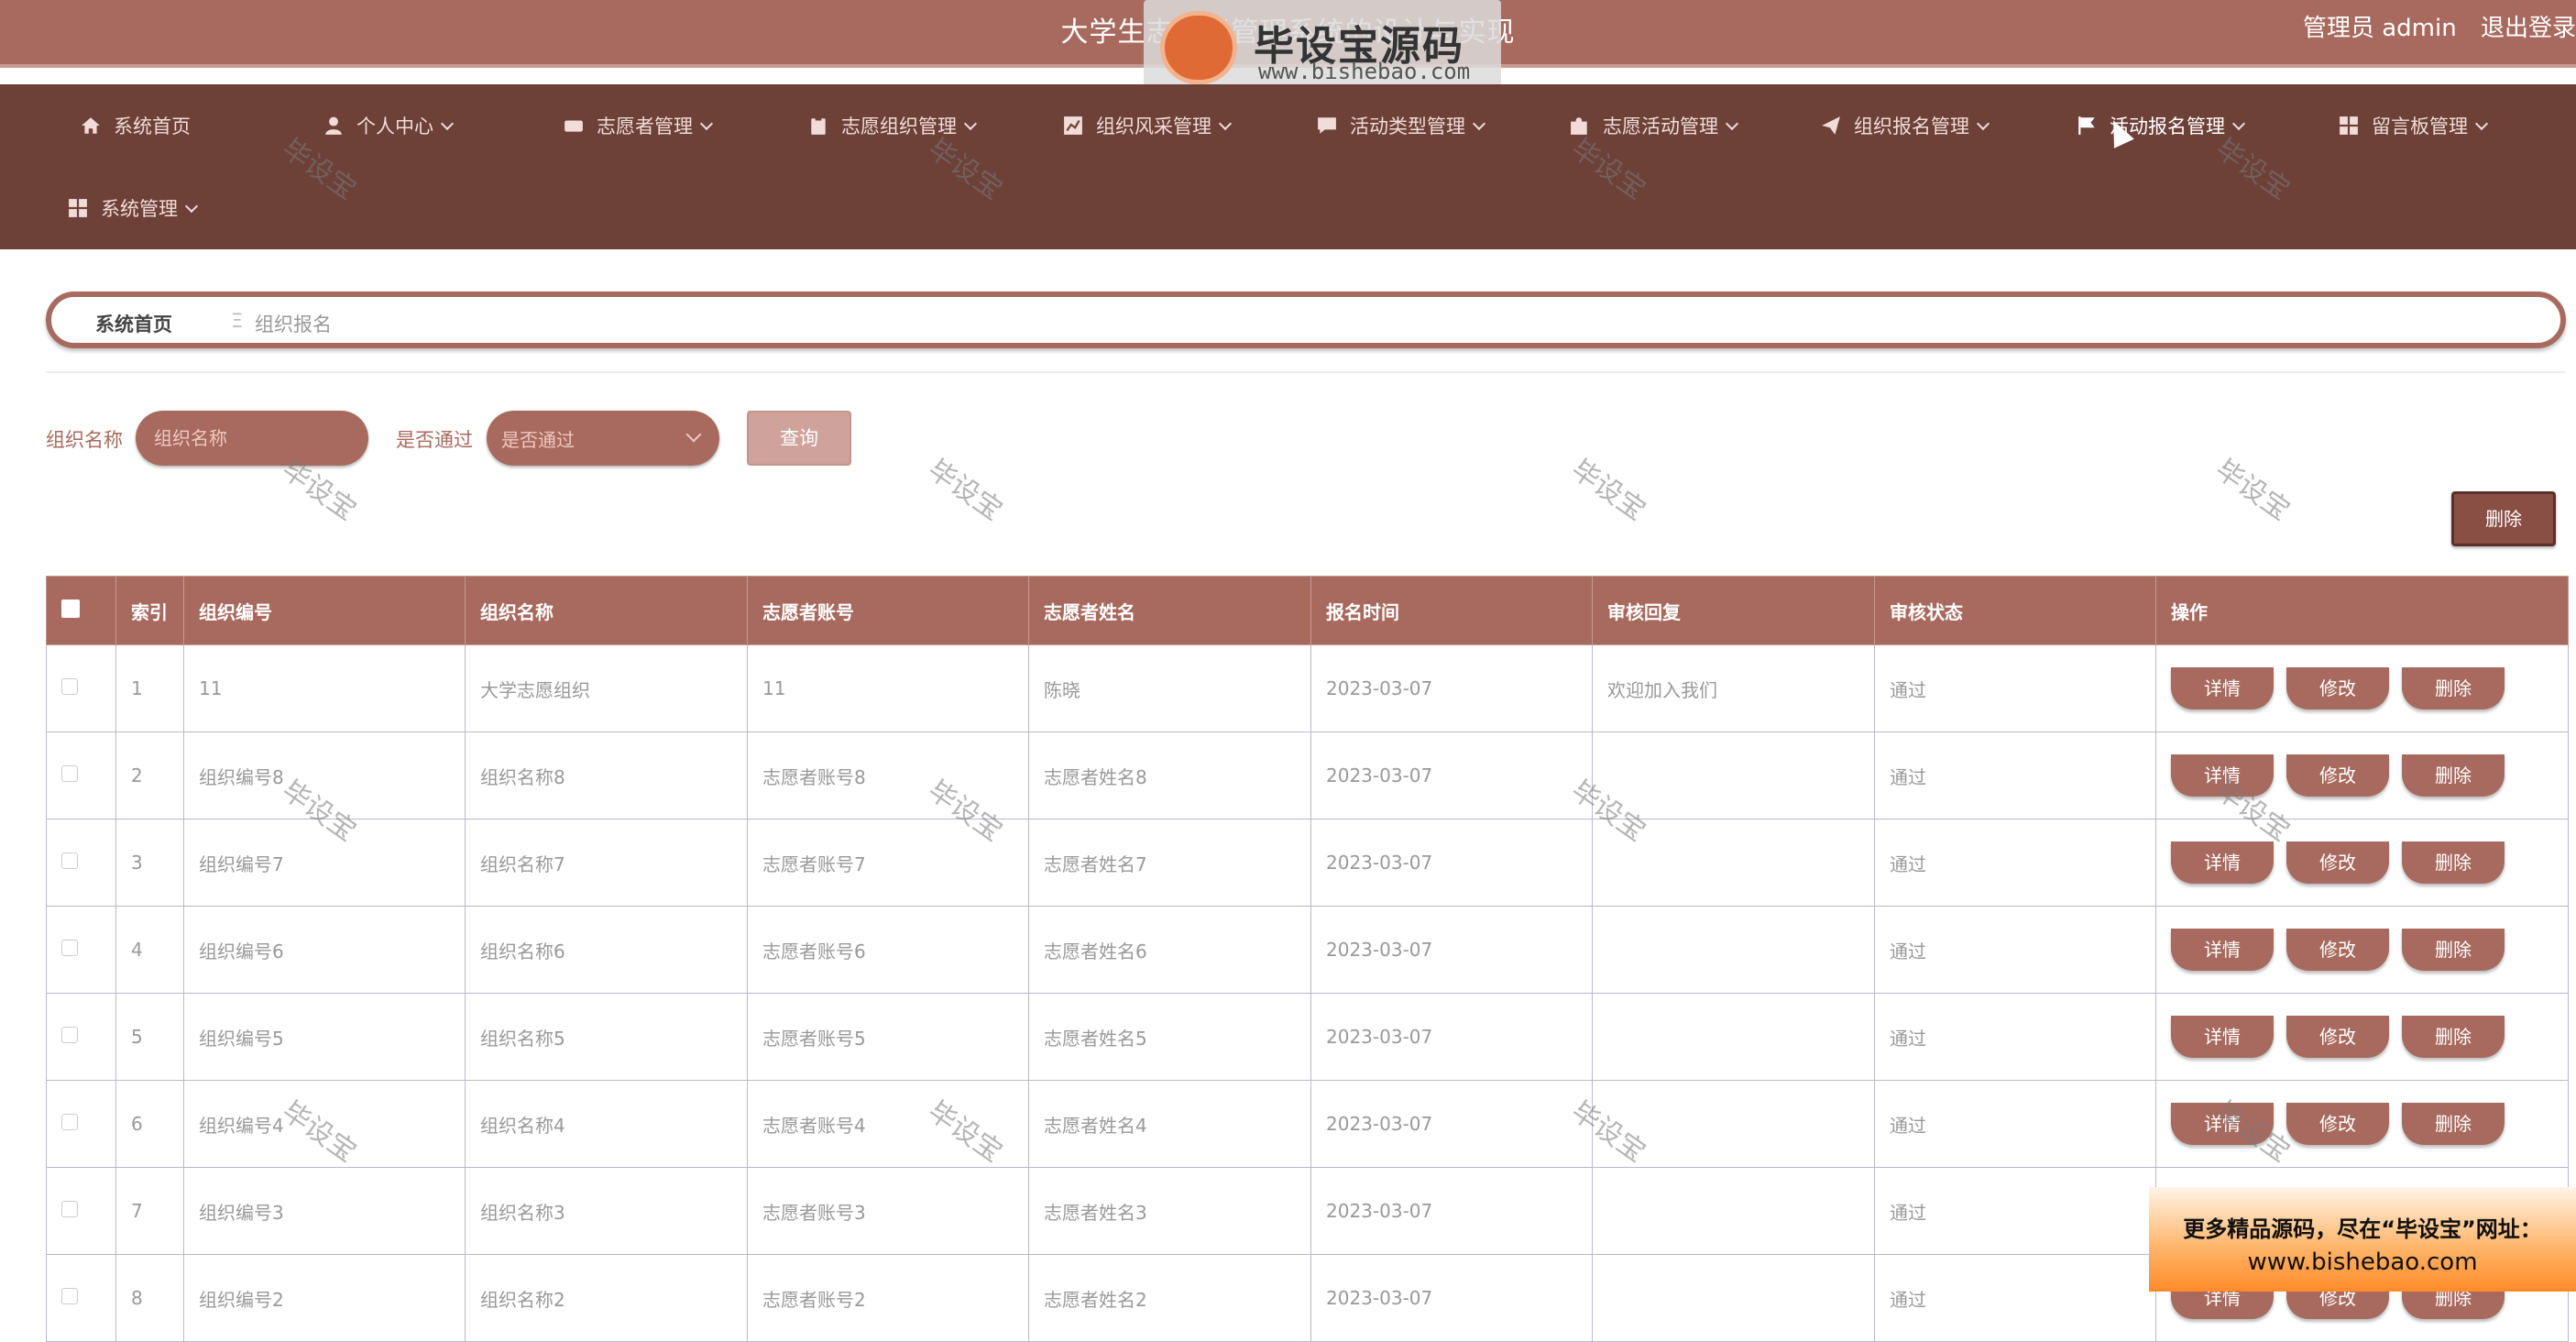  Describe the element at coordinates (2362, 1229) in the screenshot. I see `ad-line1: 更多精品源码，尽在“毕设宝”网址：` at that location.